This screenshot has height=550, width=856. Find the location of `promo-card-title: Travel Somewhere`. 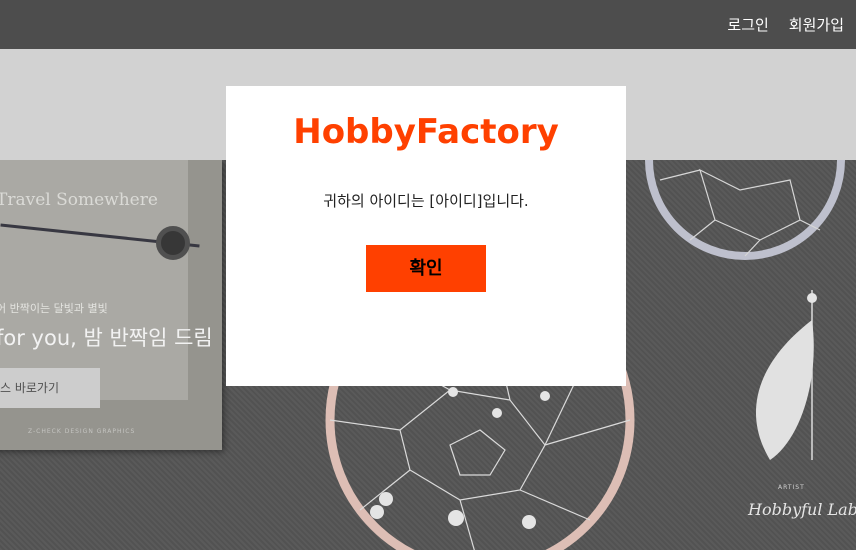

promo-card-title: Travel Somewhere is located at coordinates (79, 200).